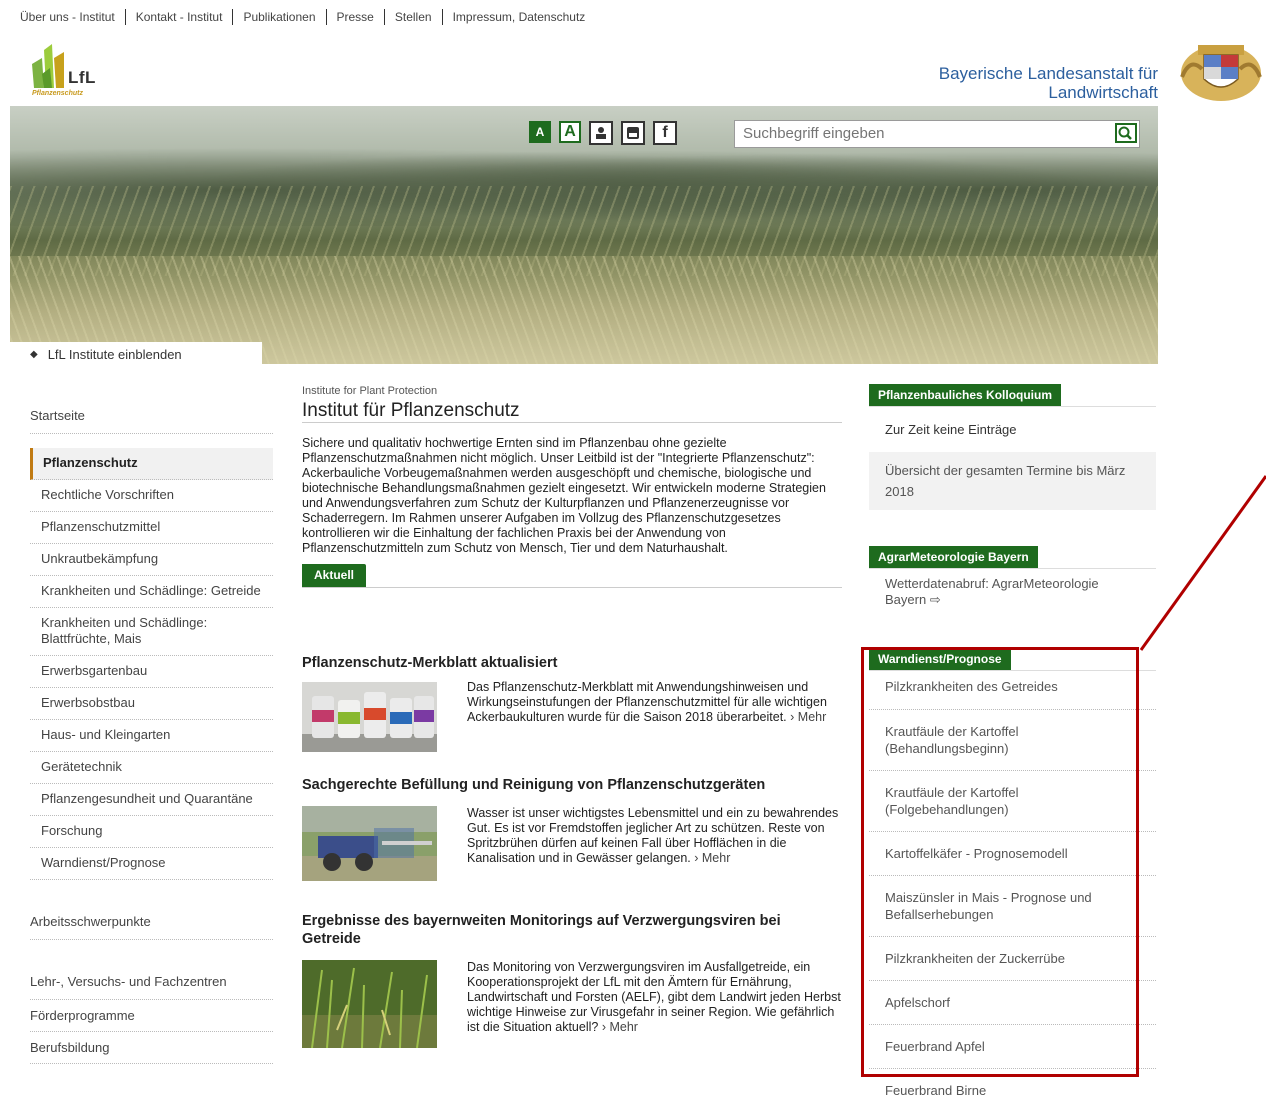  I want to click on institutes-toggle: ◆ LfL Institute einblenden, so click(136, 354).